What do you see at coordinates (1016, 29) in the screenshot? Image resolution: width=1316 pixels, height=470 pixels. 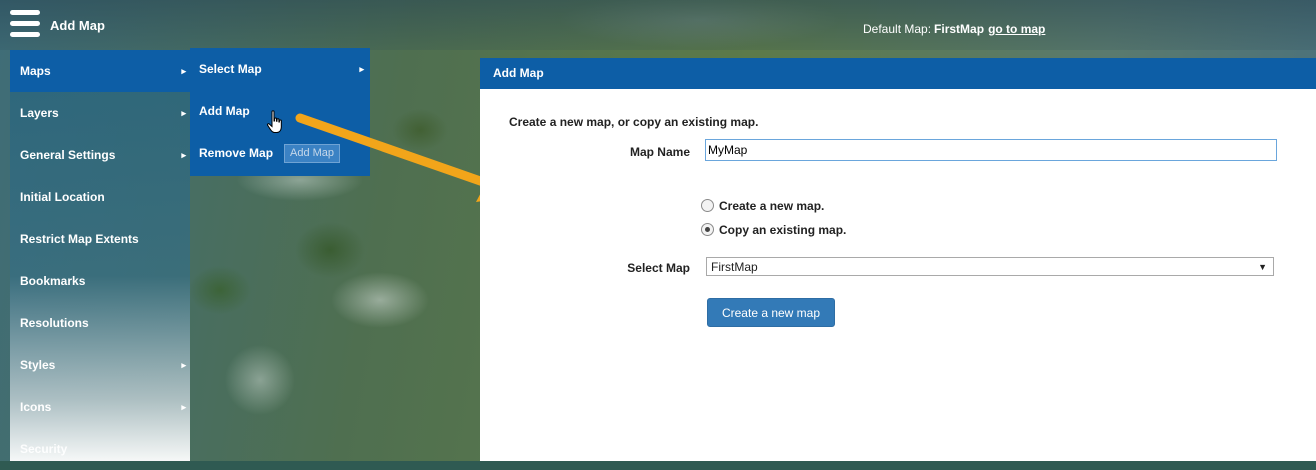 I see `go-to-map-link: go to map` at bounding box center [1016, 29].